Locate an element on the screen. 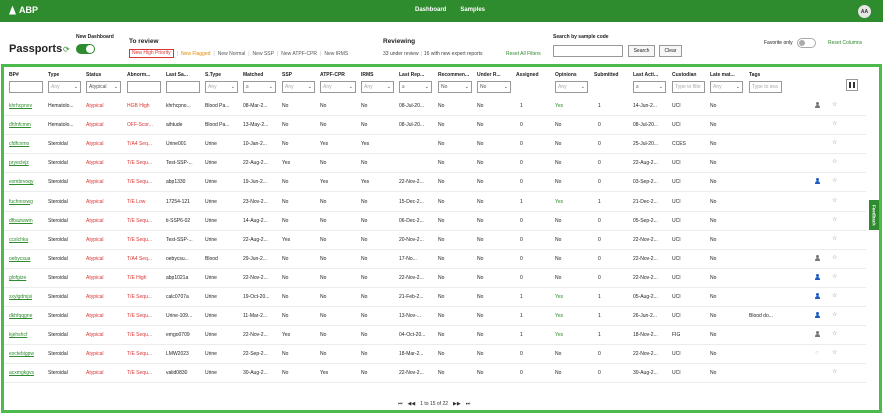 The height and width of the screenshot is (414, 883). prev-page-icon: ◀◀ is located at coordinates (412, 404).